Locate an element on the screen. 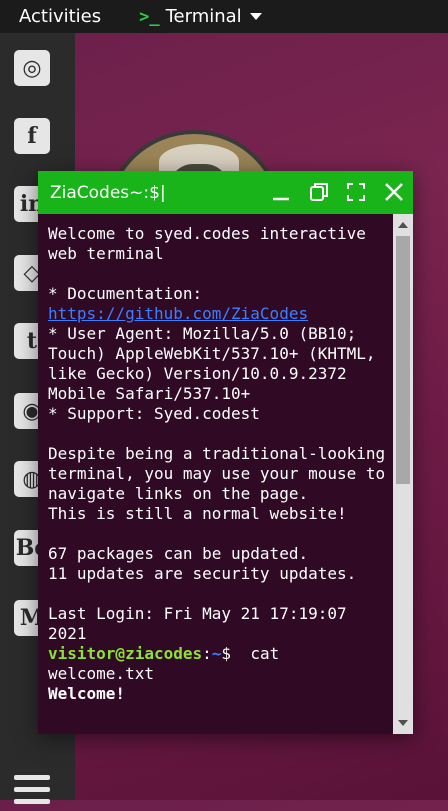 The width and height of the screenshot is (448, 811). instagram-icon: ◎ is located at coordinates (32, 68).